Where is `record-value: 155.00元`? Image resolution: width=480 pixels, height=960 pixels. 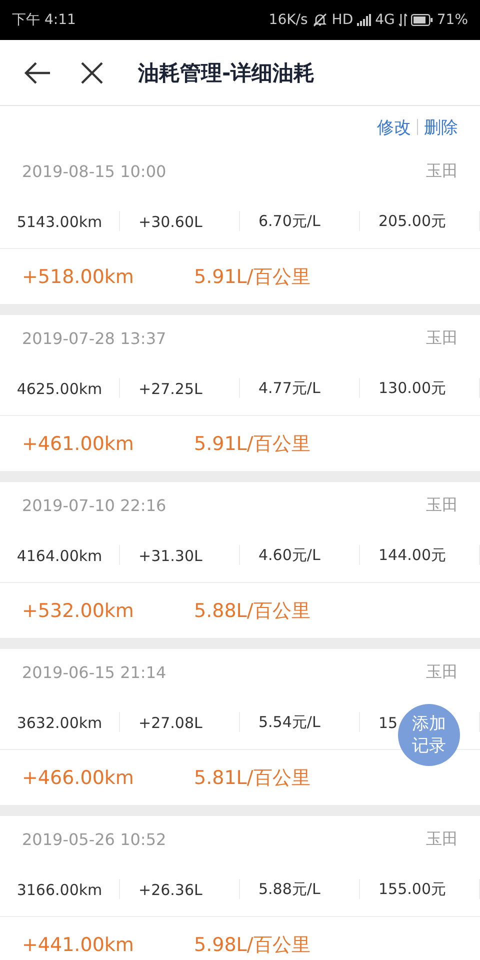 record-value: 155.00元 is located at coordinates (412, 889).